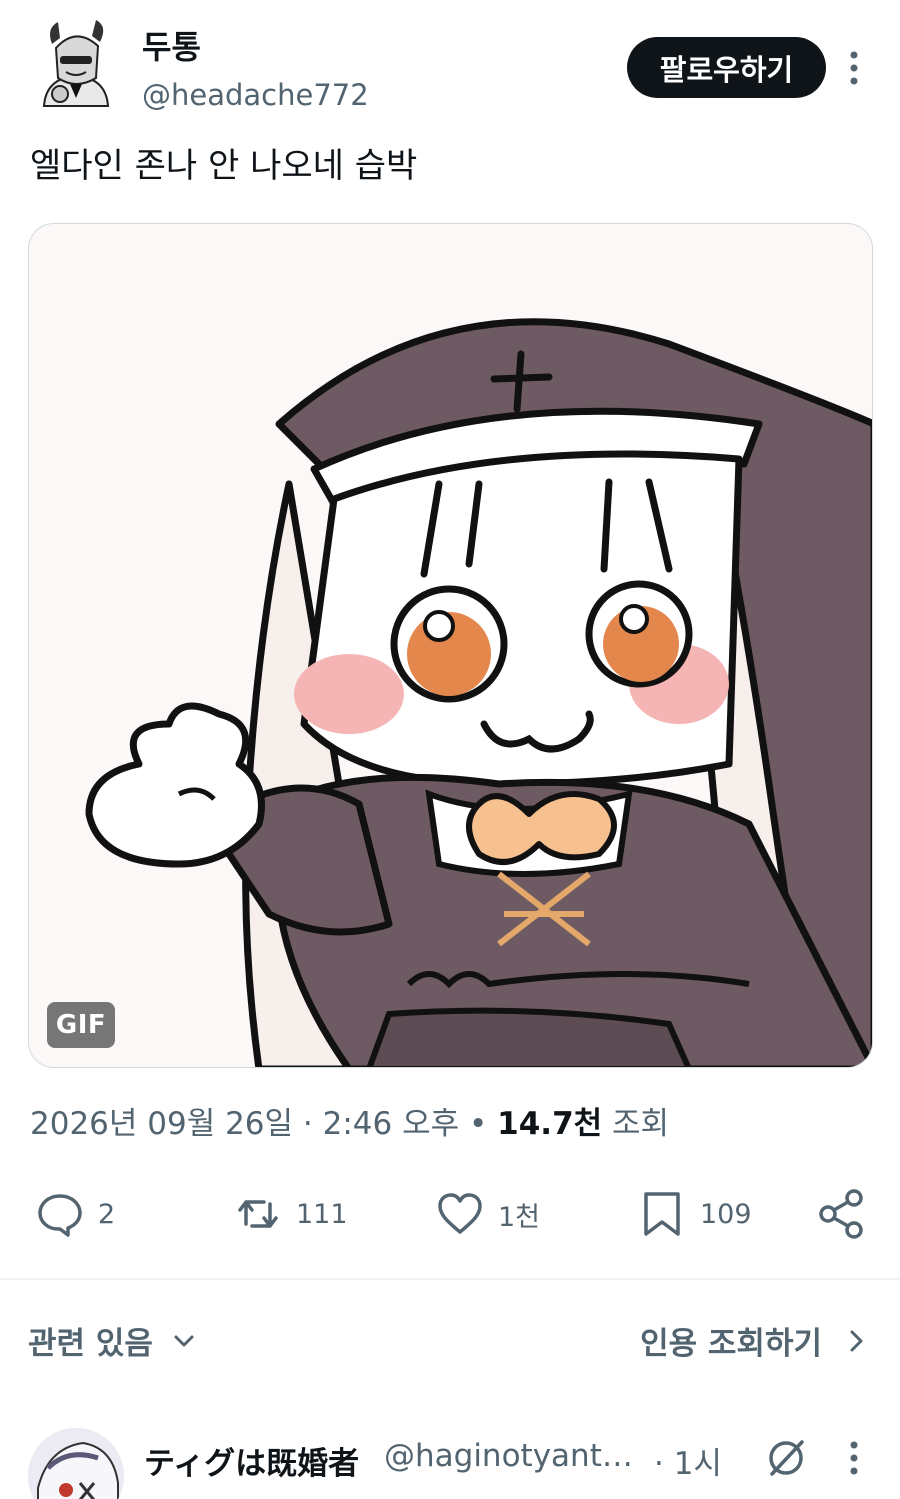  Describe the element at coordinates (662, 1214) in the screenshot. I see `bookmark-icon` at that location.